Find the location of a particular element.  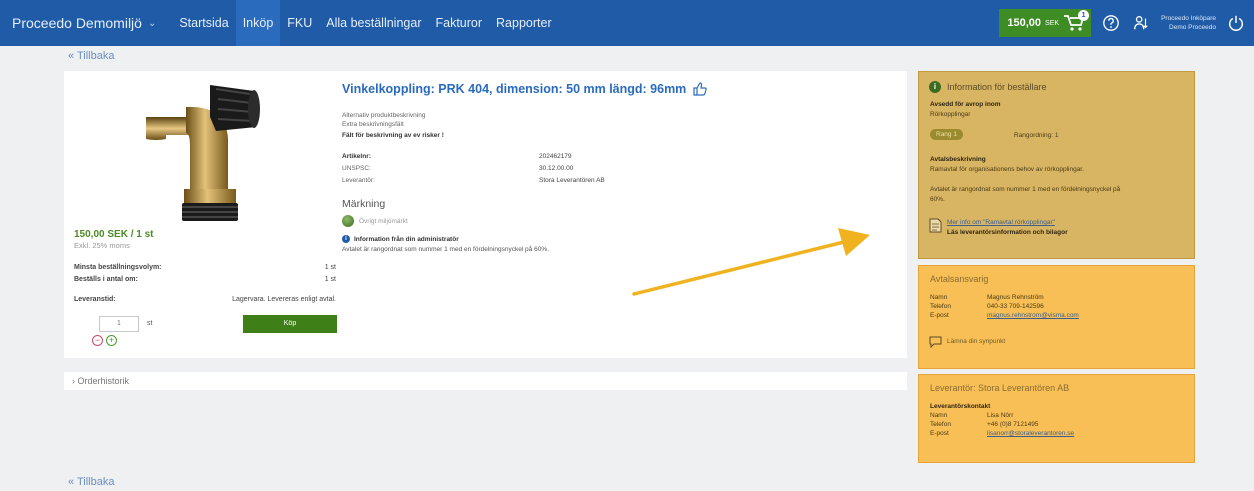

product-image is located at coordinates (203, 153).